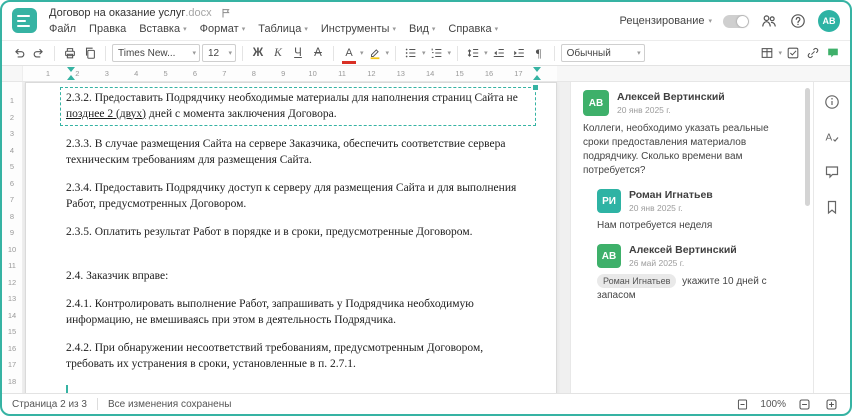  What do you see at coordinates (831, 237) in the screenshot?
I see `right-sidebar: А` at bounding box center [831, 237].